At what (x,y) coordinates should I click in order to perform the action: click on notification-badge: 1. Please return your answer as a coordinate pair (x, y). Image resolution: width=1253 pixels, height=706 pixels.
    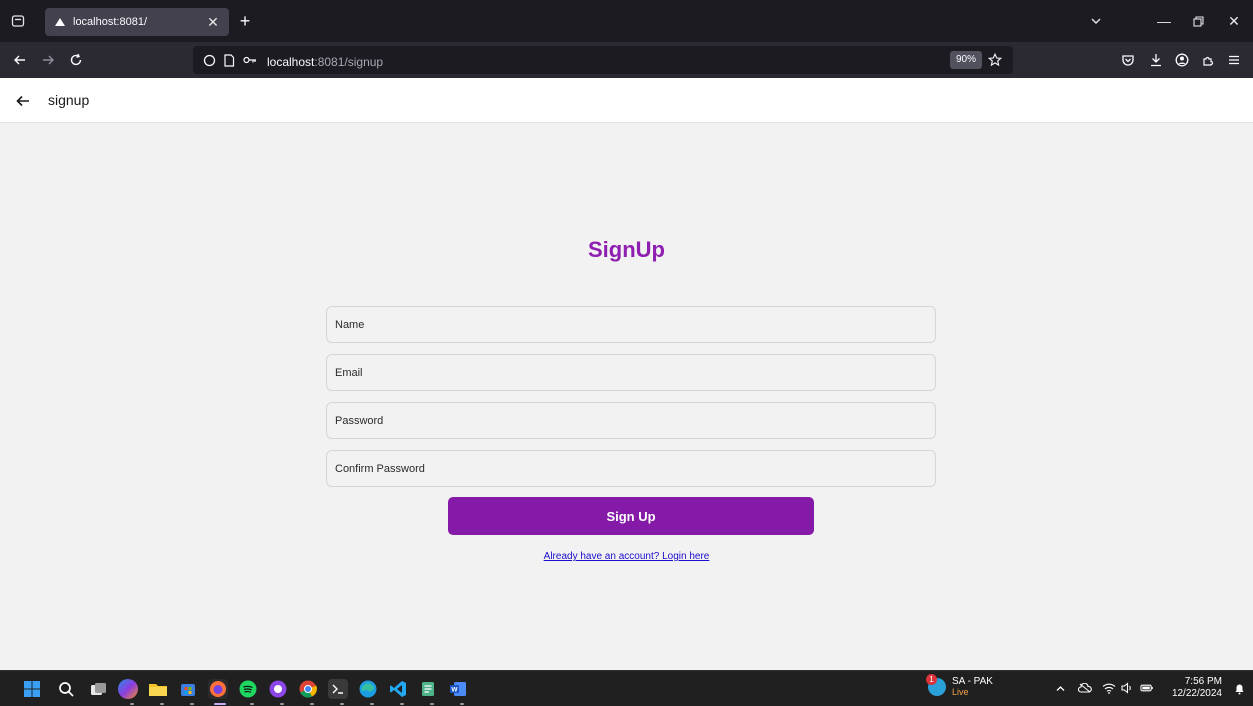
    Looking at the image, I should click on (931, 679).